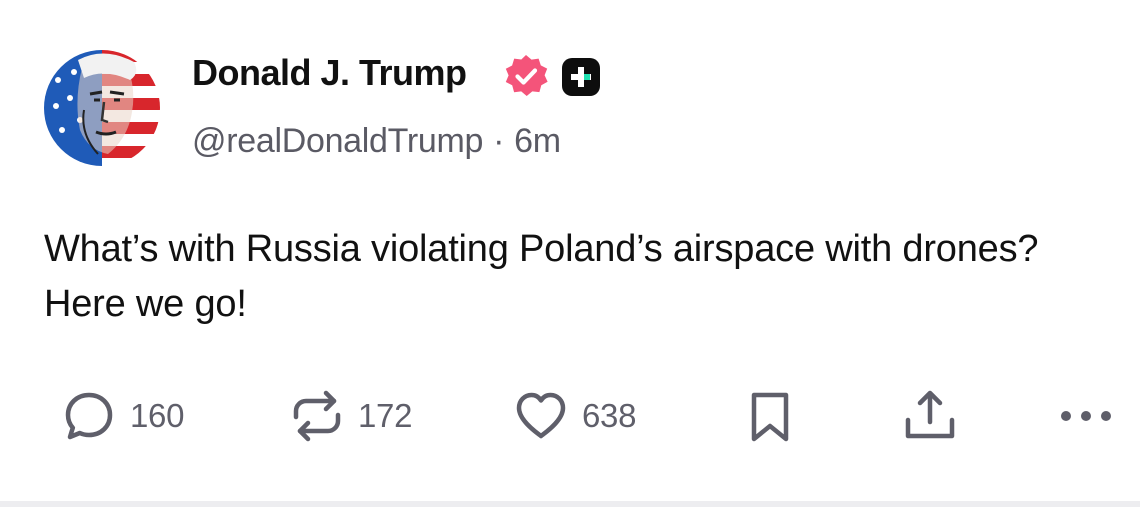 The image size is (1140, 507). Describe the element at coordinates (537, 141) in the screenshot. I see `post-timestamp: 6m` at that location.